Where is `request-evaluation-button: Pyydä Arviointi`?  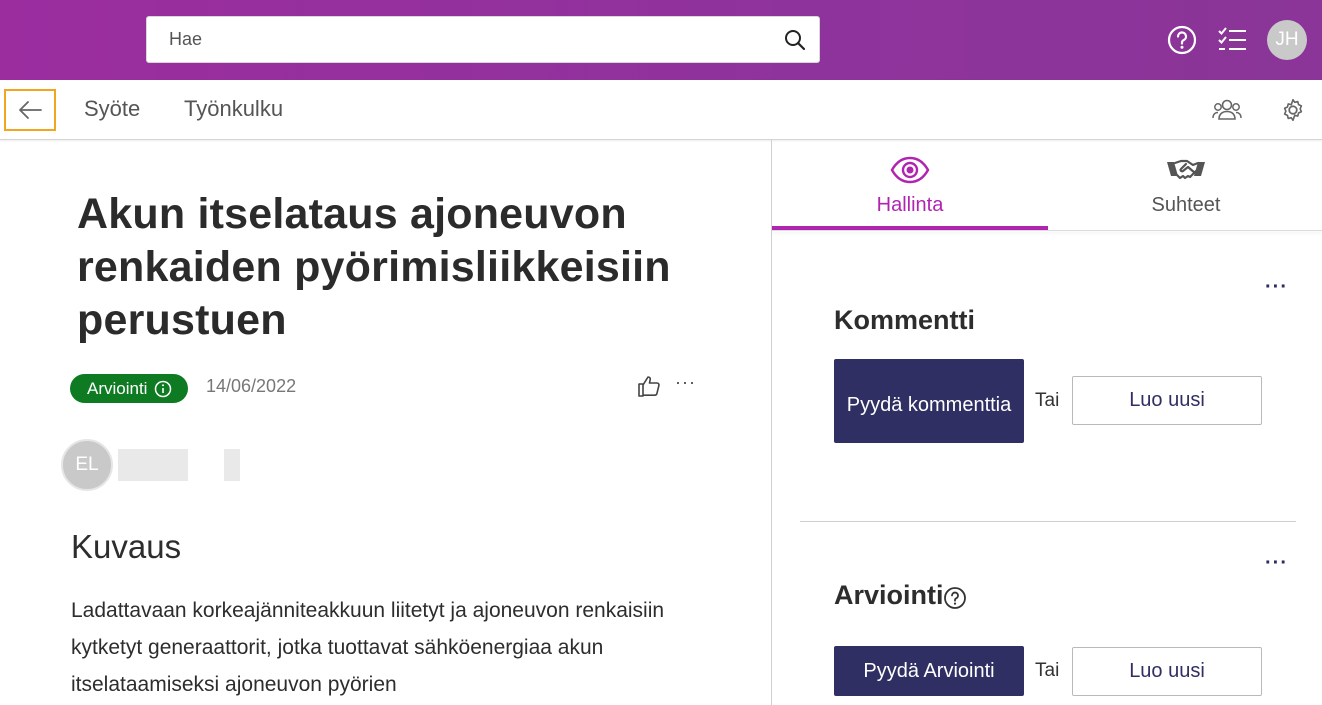
request-evaluation-button: Pyydä Arviointi is located at coordinates (929, 671).